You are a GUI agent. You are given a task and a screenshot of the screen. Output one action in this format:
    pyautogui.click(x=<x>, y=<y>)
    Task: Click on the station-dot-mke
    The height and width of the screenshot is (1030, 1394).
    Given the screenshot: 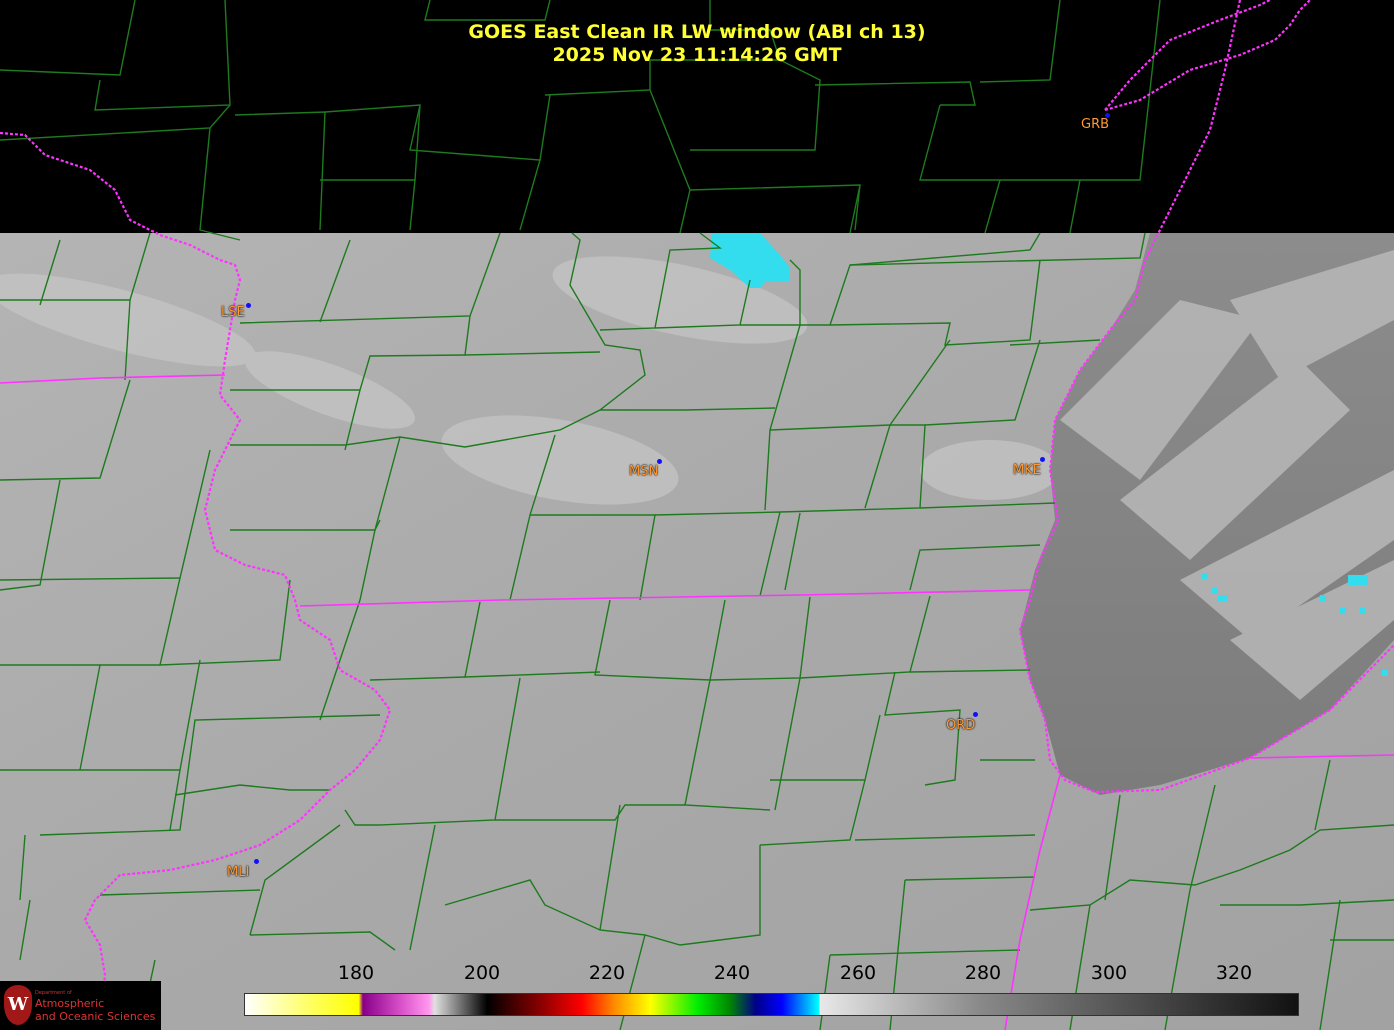 What is the action you would take?
    pyautogui.click(x=1042, y=459)
    